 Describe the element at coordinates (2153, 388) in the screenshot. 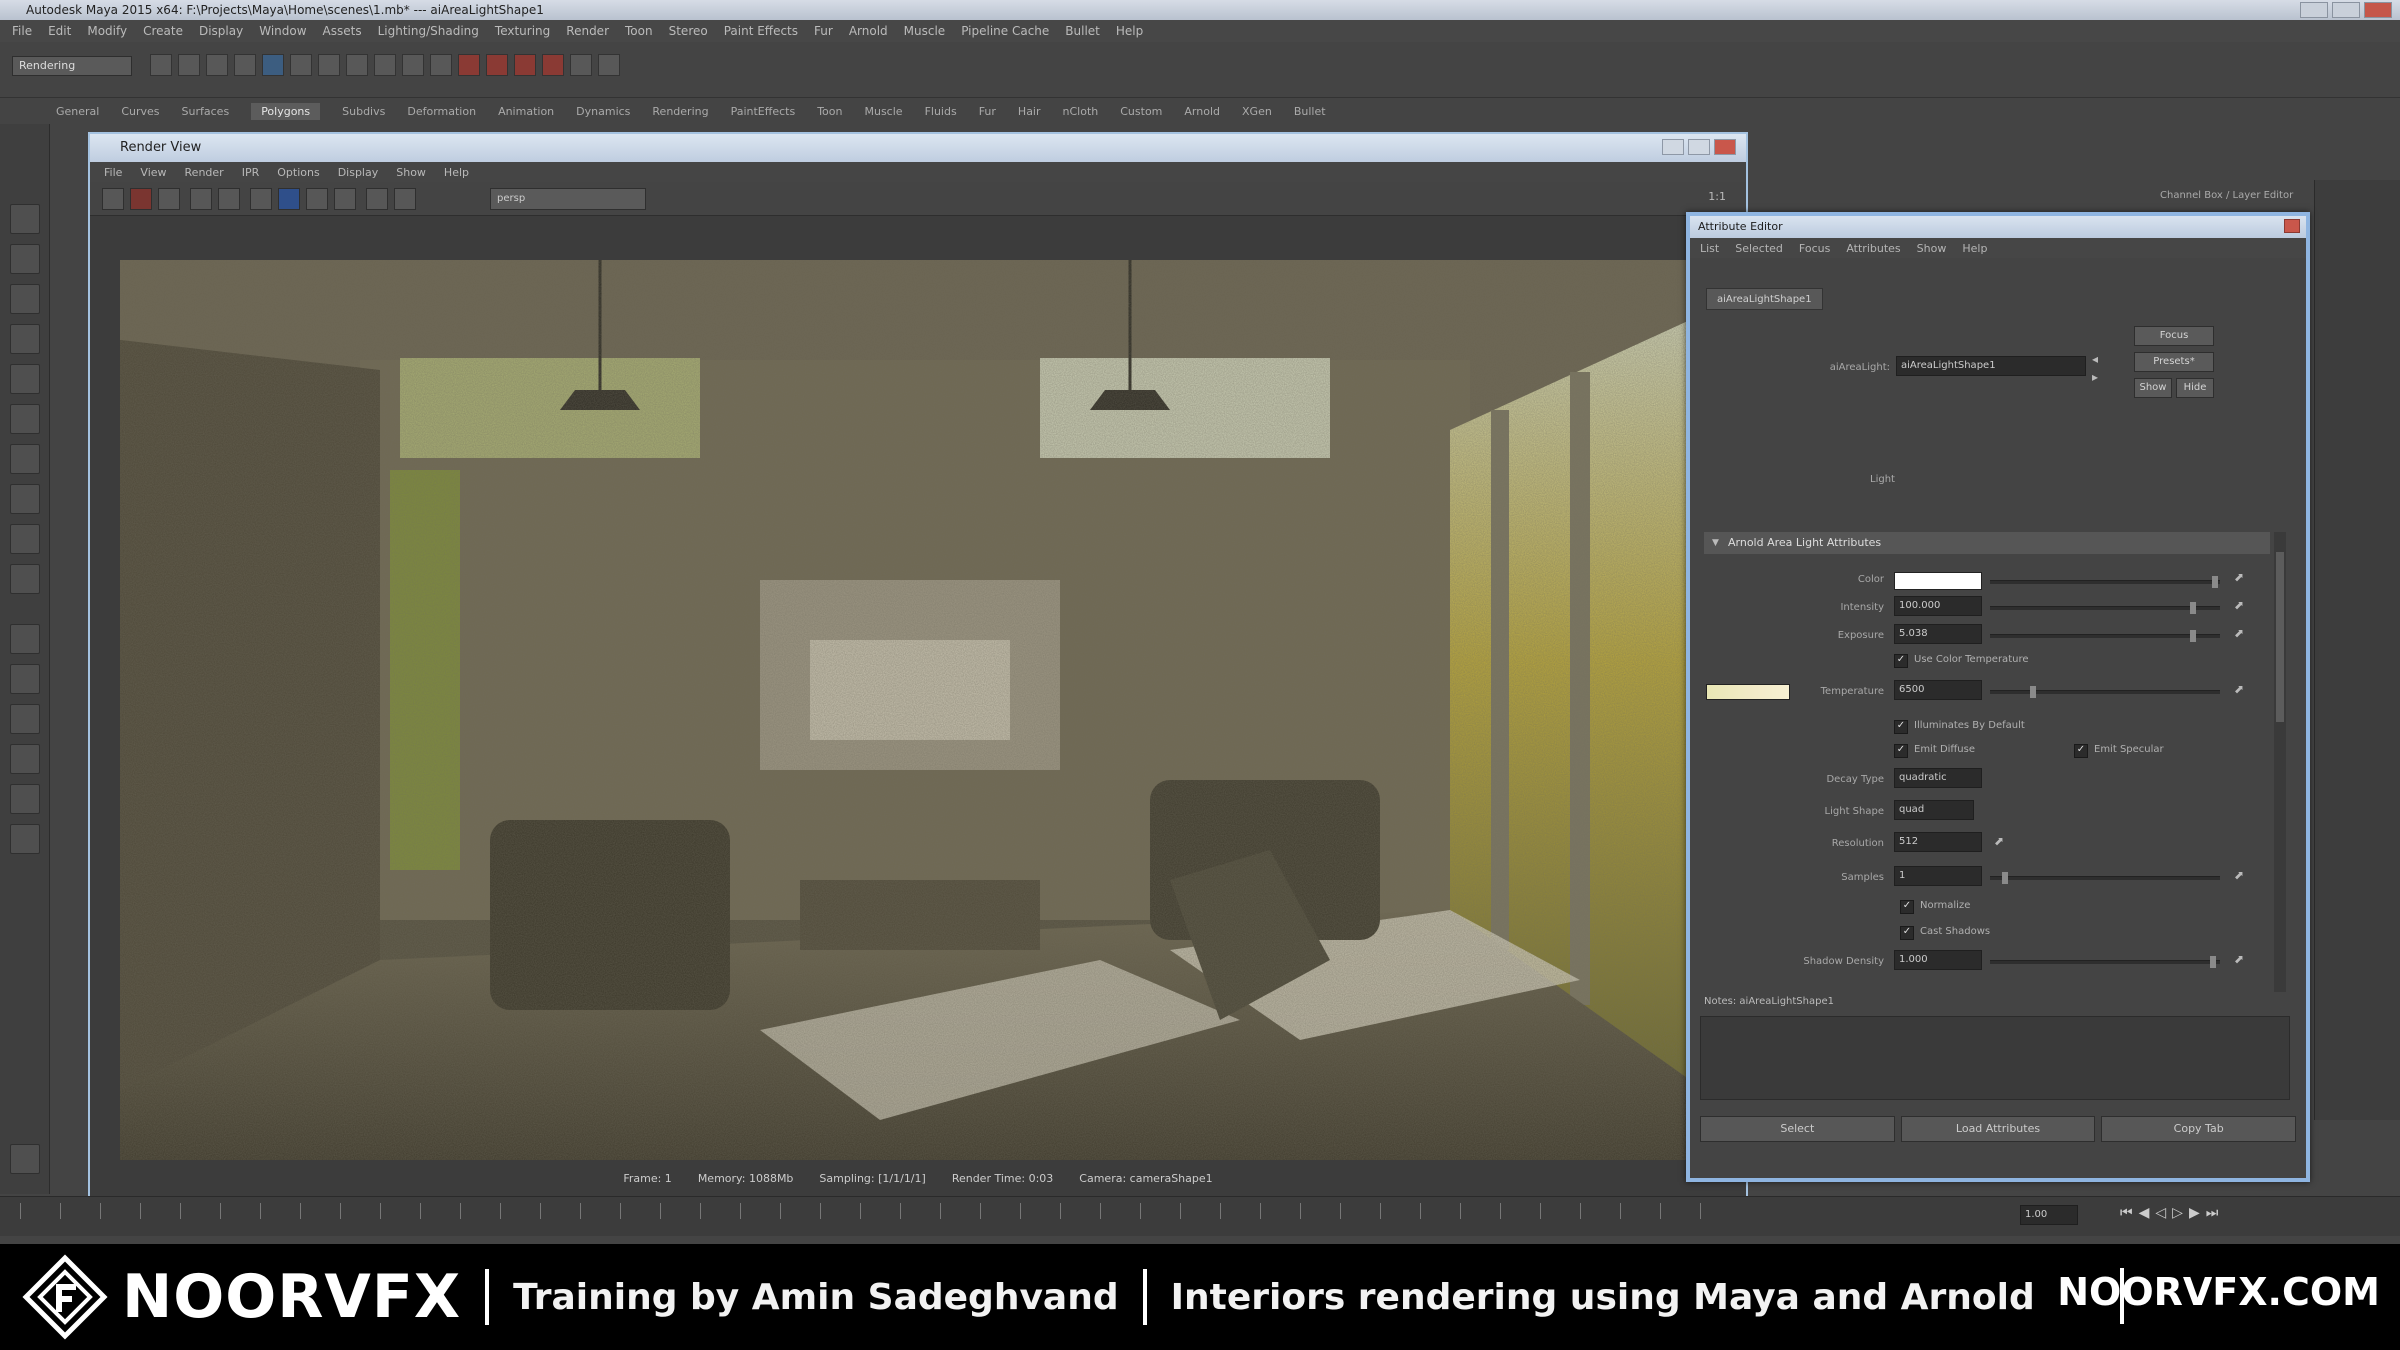

I see `show-button: Show` at that location.